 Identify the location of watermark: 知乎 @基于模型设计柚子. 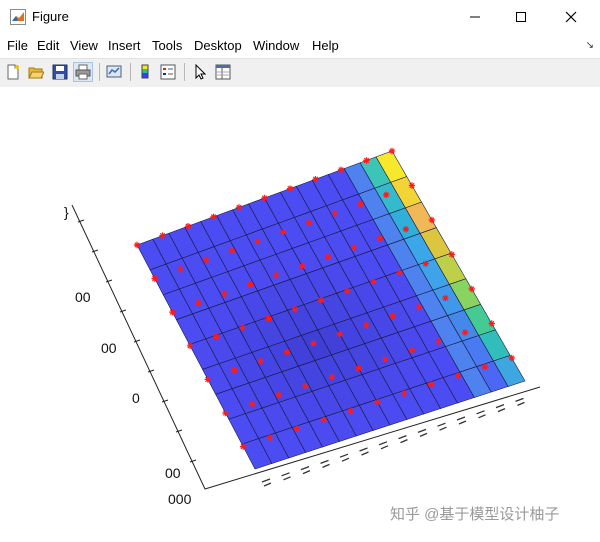
(475, 514).